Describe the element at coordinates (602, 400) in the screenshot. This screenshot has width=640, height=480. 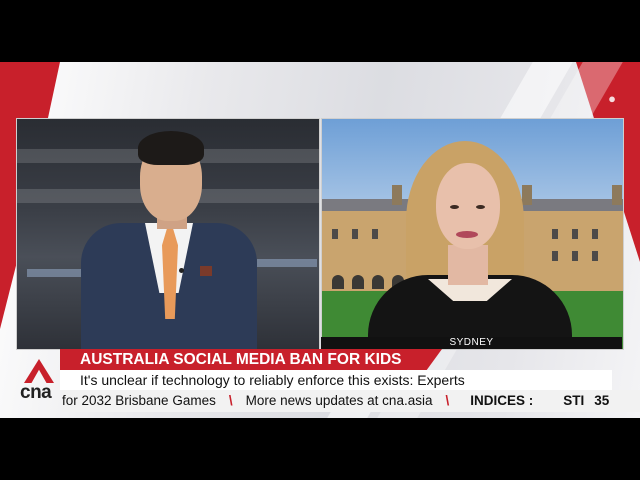
I see `ticker-stock-value: 35` at that location.